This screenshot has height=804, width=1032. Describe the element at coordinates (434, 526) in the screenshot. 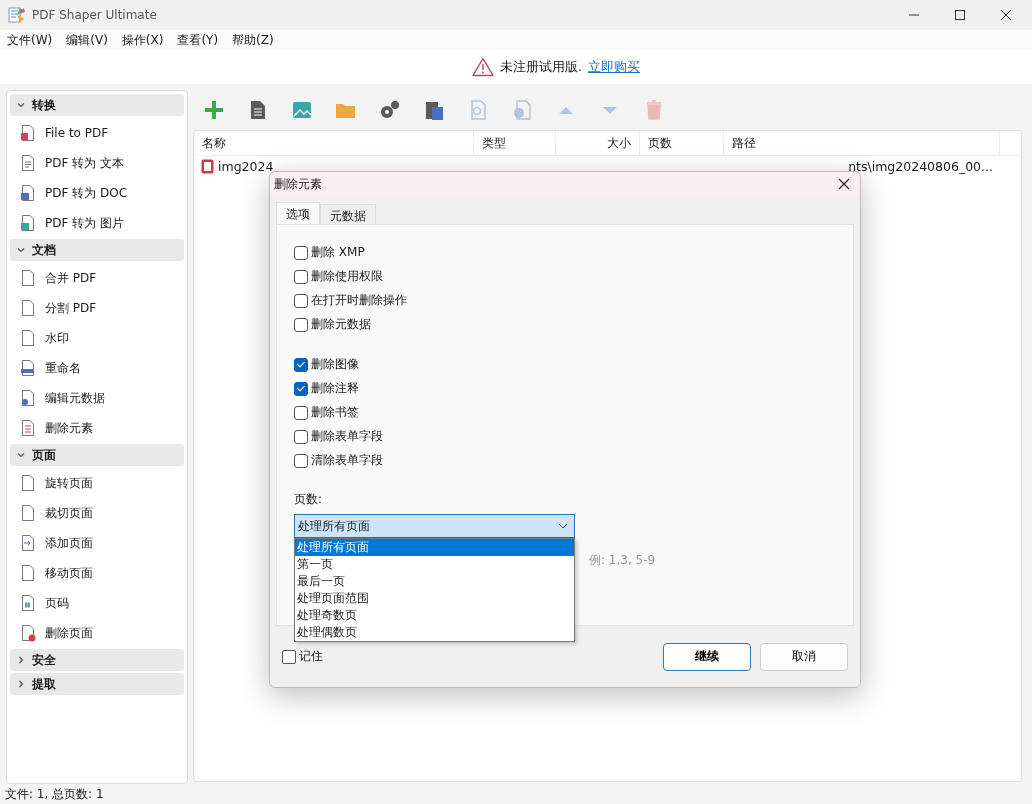

I see `pages-dropdown: 处理所有页面` at that location.